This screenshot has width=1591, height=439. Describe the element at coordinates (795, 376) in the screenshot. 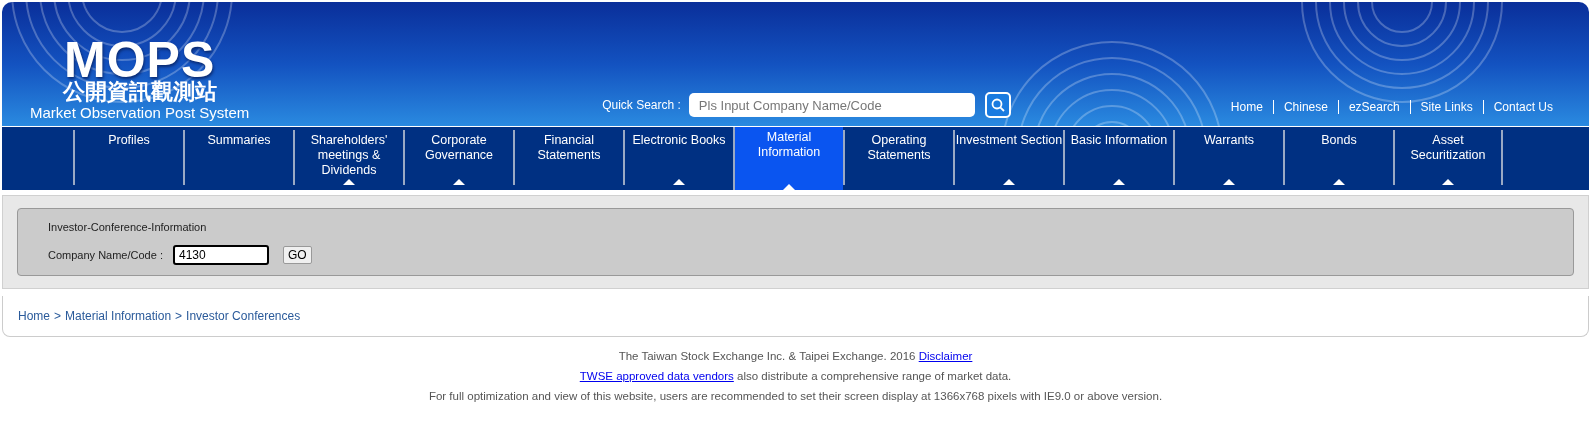

I see `footer-text: TWSE approved data vendors also distribute a comprehensive range of market data.` at that location.